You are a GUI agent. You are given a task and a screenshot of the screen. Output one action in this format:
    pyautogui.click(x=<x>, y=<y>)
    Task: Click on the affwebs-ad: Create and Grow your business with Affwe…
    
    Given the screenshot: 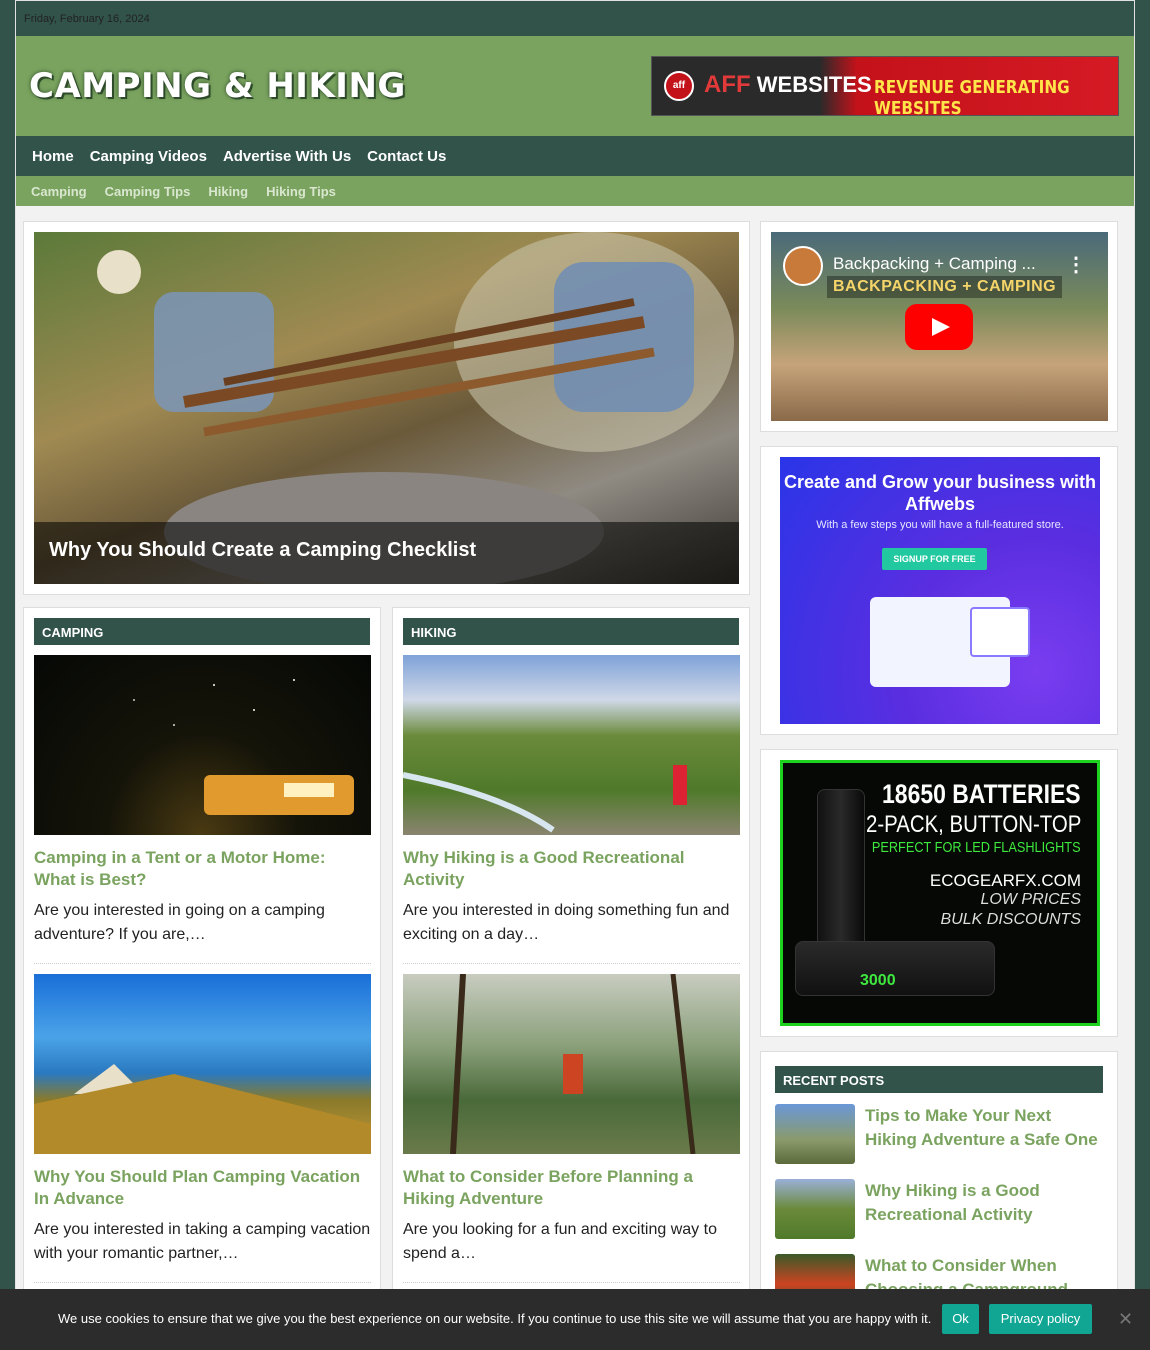 What is the action you would take?
    pyautogui.click(x=940, y=590)
    